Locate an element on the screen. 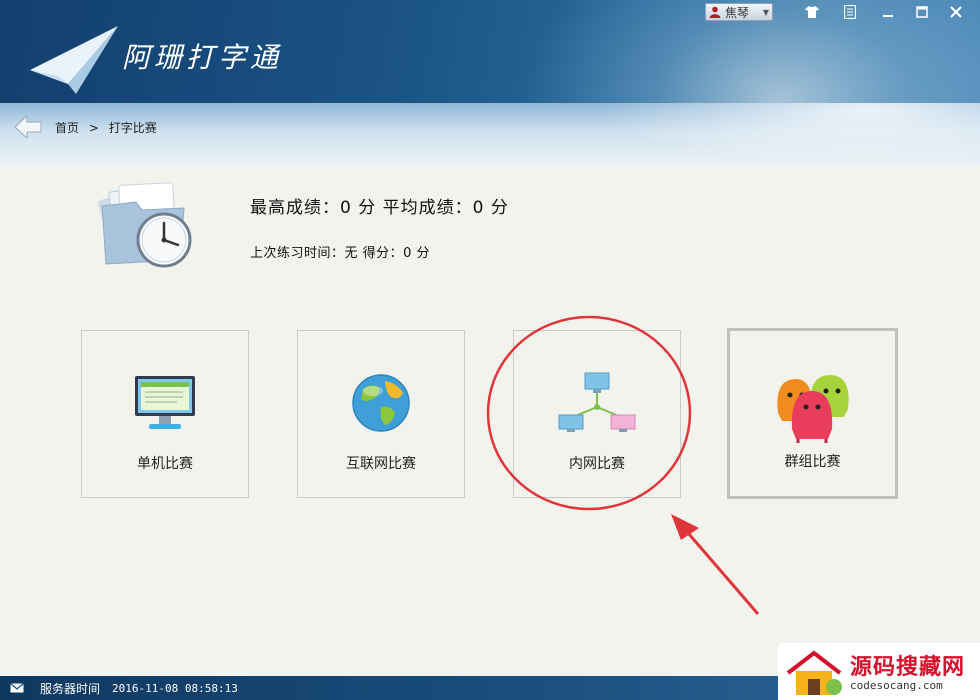 Image resolution: width=980 pixels, height=700 pixels. breadcrumb-home-link: 首页 is located at coordinates (67, 128).